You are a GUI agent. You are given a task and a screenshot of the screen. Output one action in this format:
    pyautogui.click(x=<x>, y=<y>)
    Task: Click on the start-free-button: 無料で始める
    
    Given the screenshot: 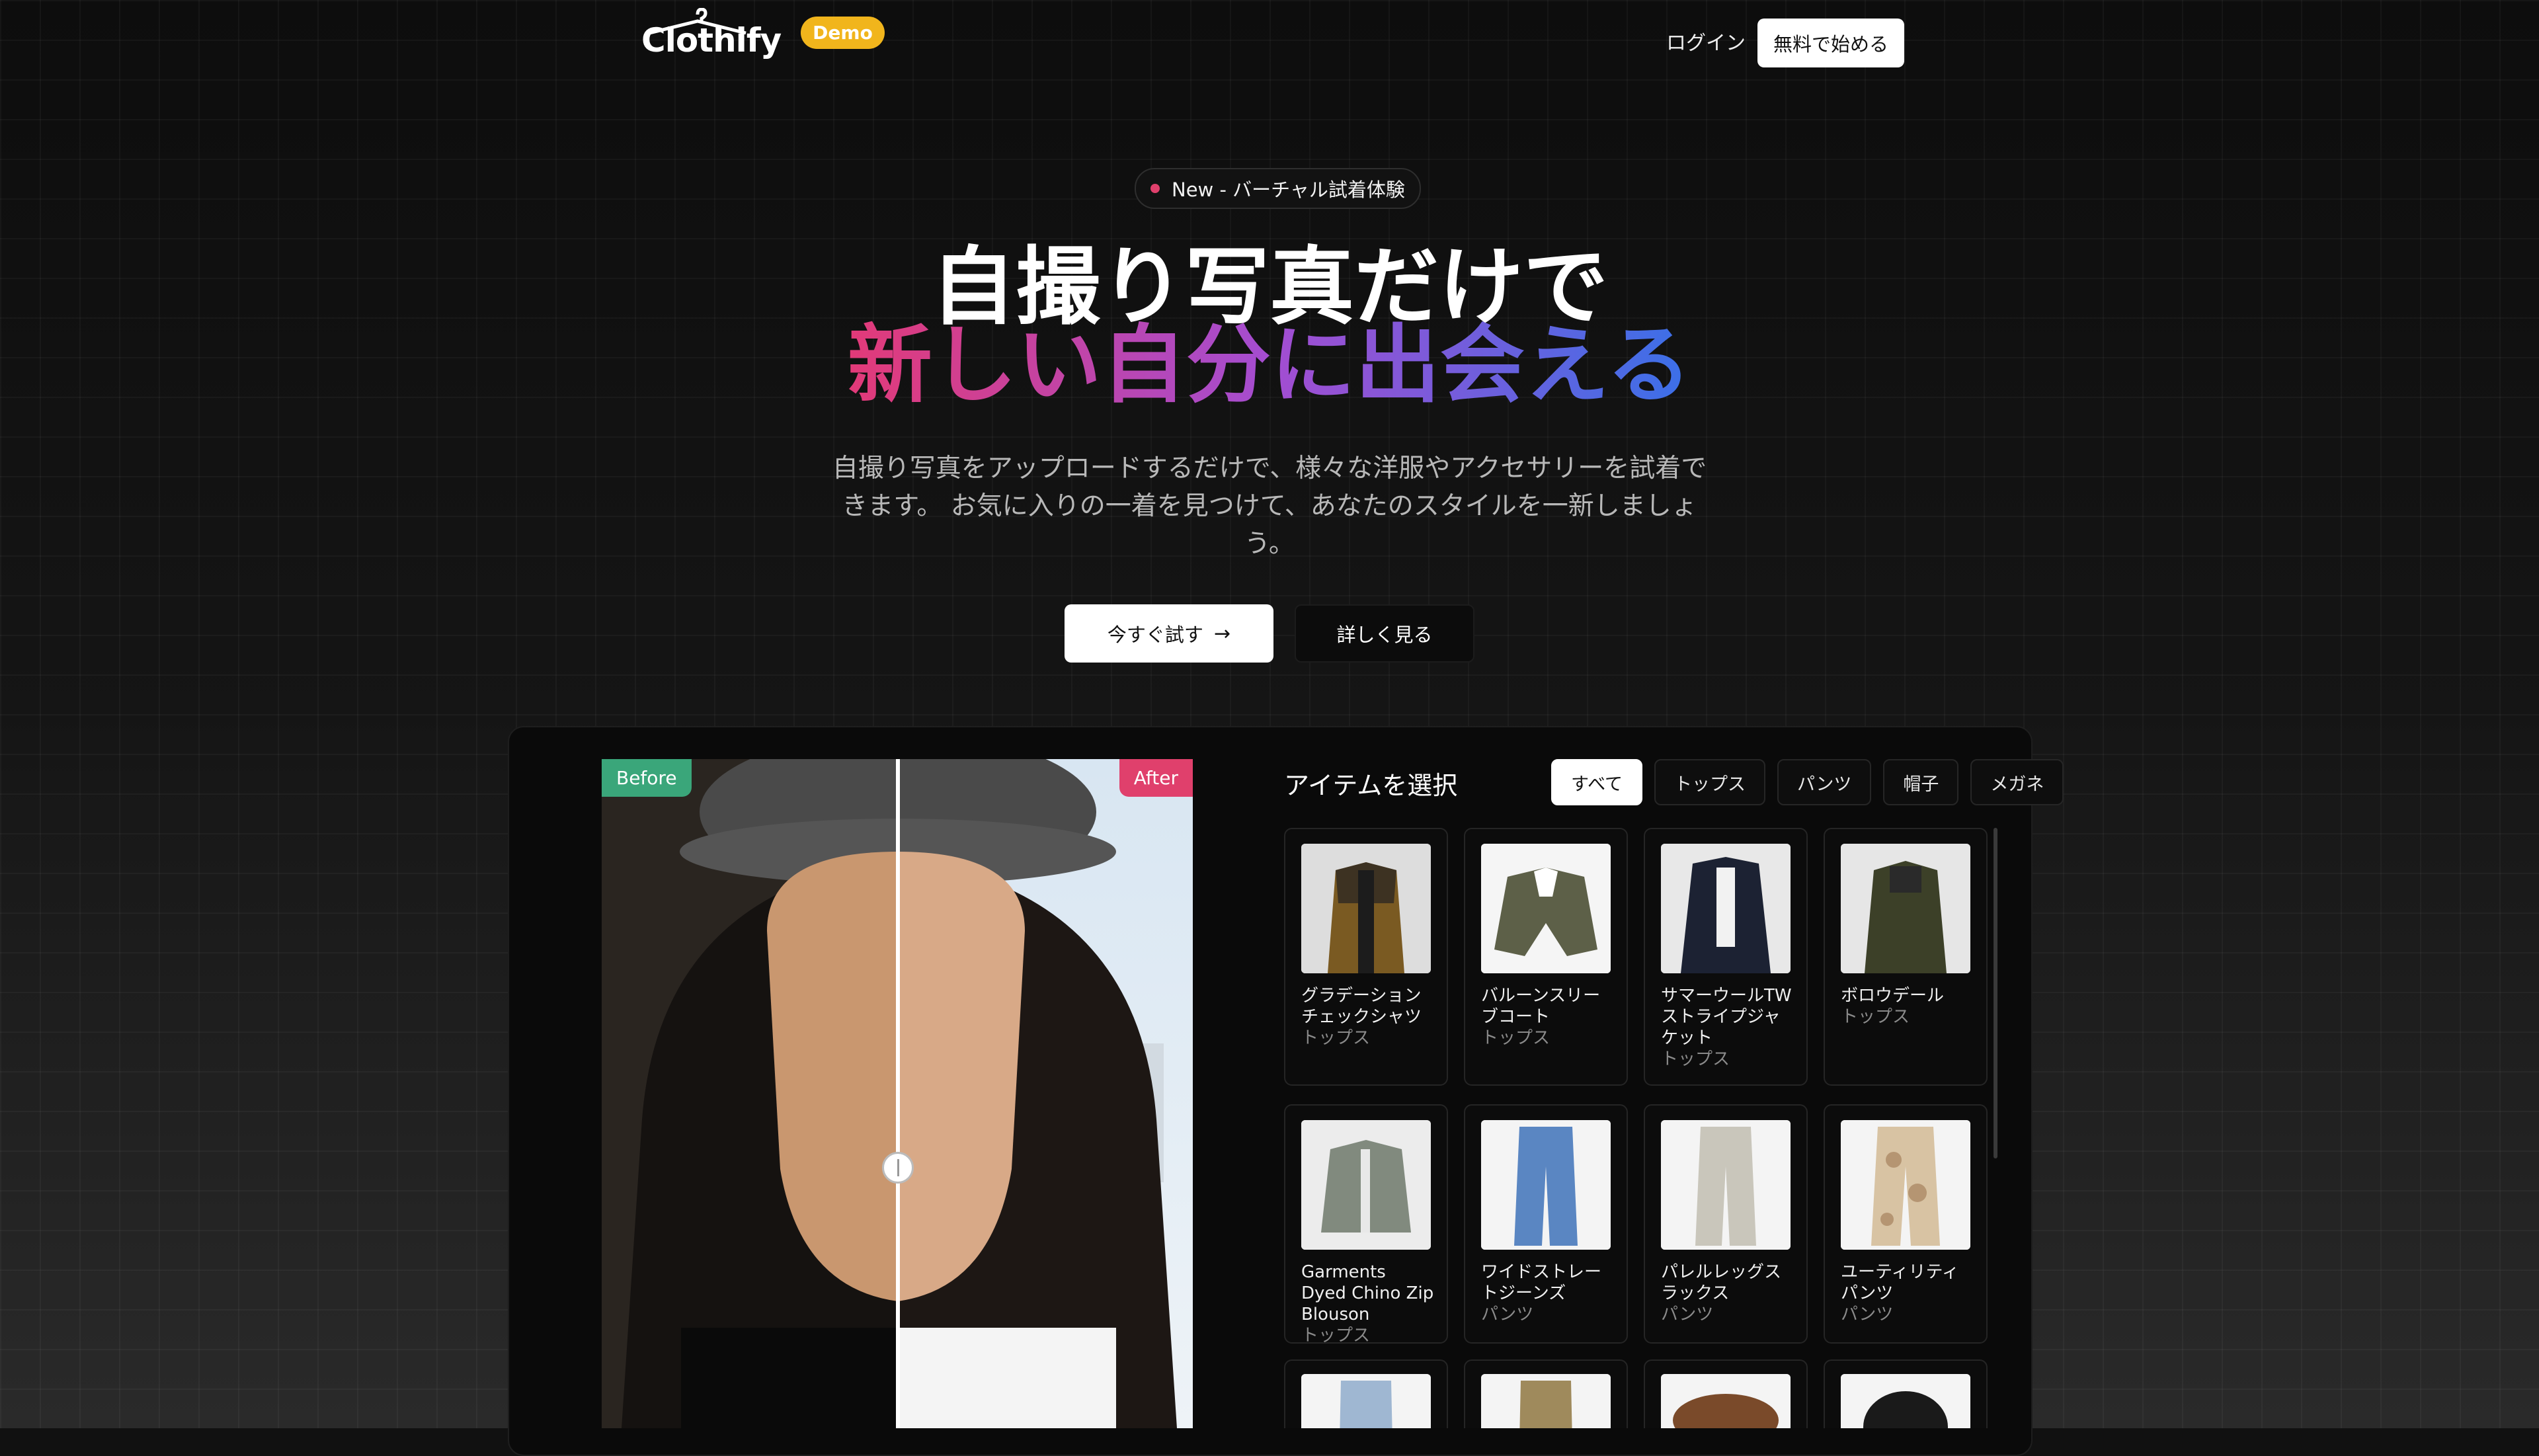 What is the action you would take?
    pyautogui.click(x=1830, y=43)
    